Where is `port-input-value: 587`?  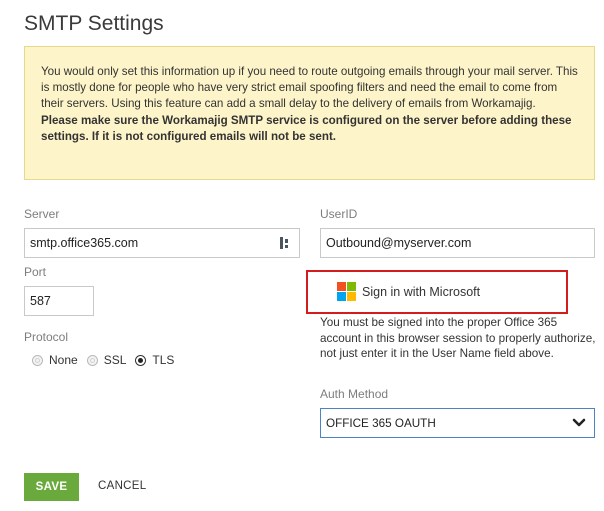
port-input-value: 587 is located at coordinates (40, 301).